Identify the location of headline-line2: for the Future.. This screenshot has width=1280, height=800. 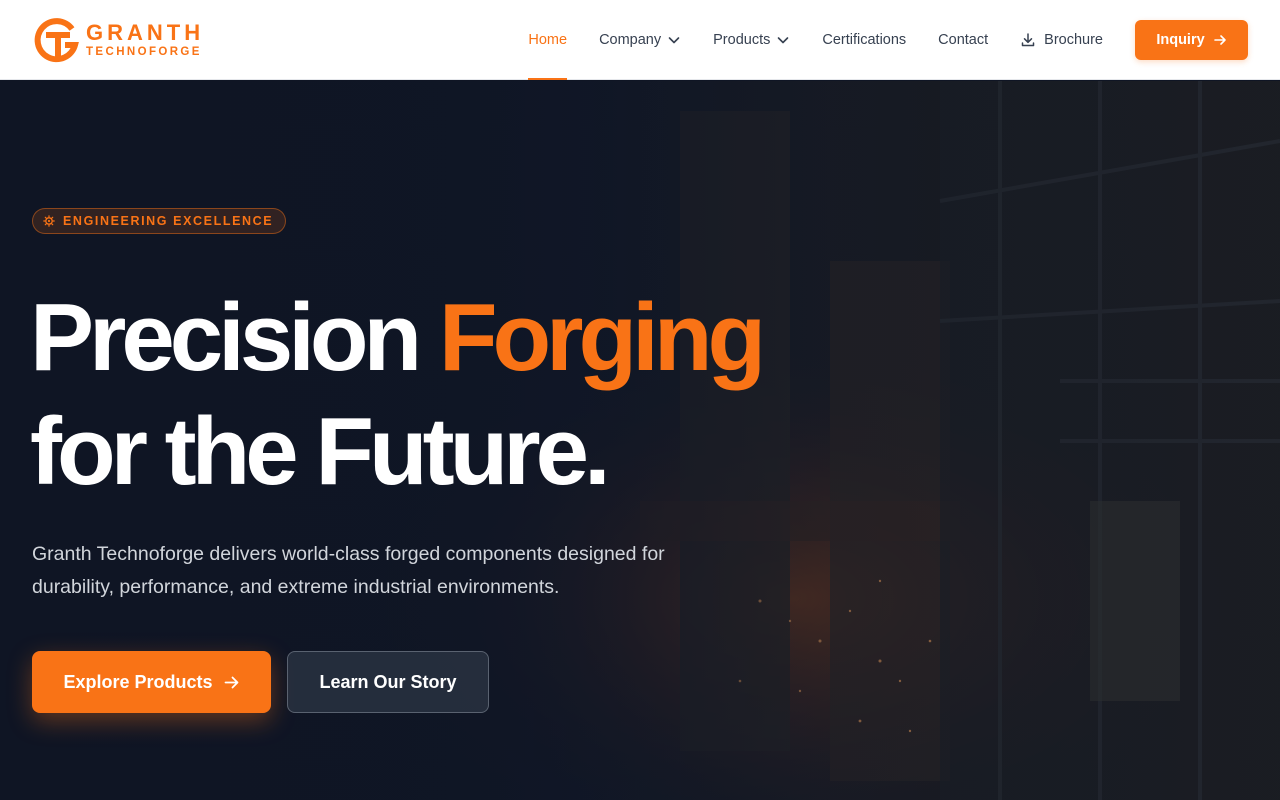
(320, 451).